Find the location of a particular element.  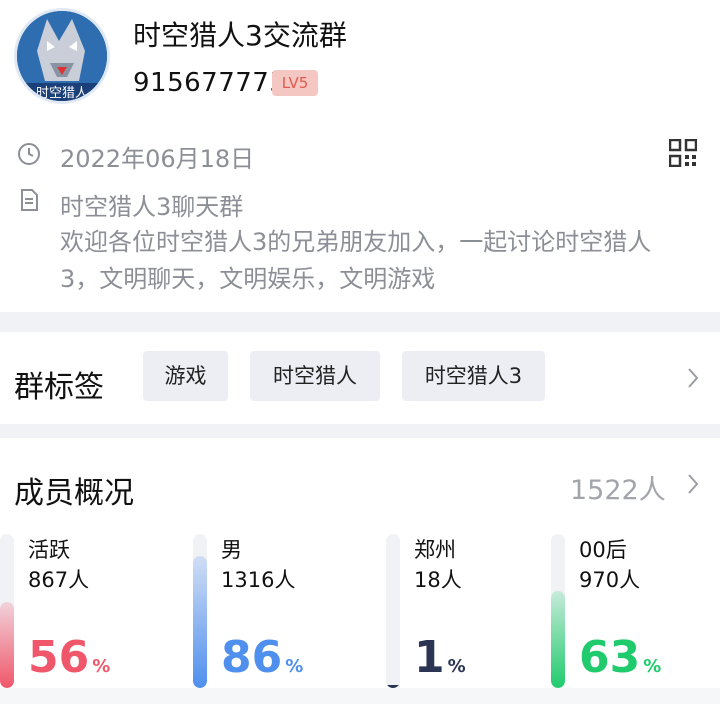

document-icon is located at coordinates (29, 200).